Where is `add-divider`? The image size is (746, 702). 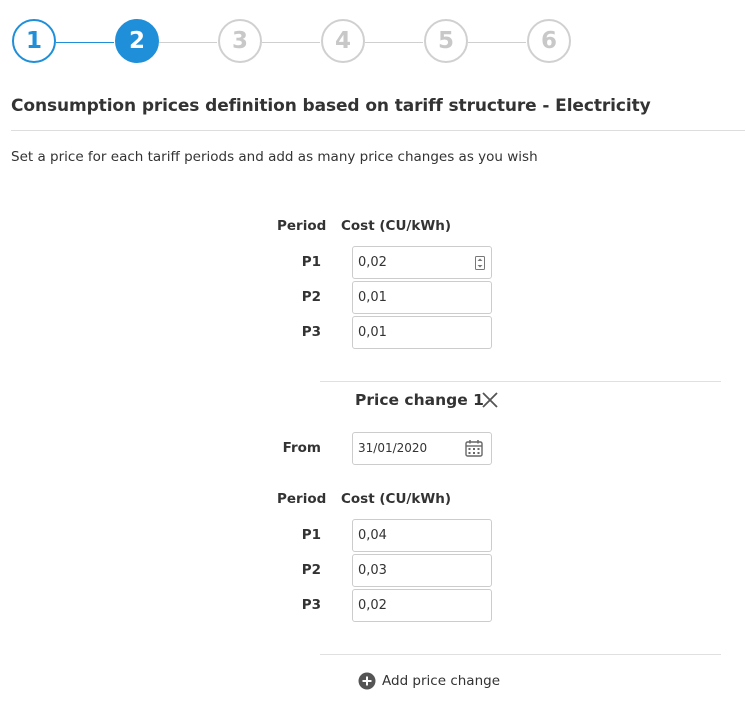 add-divider is located at coordinates (520, 654).